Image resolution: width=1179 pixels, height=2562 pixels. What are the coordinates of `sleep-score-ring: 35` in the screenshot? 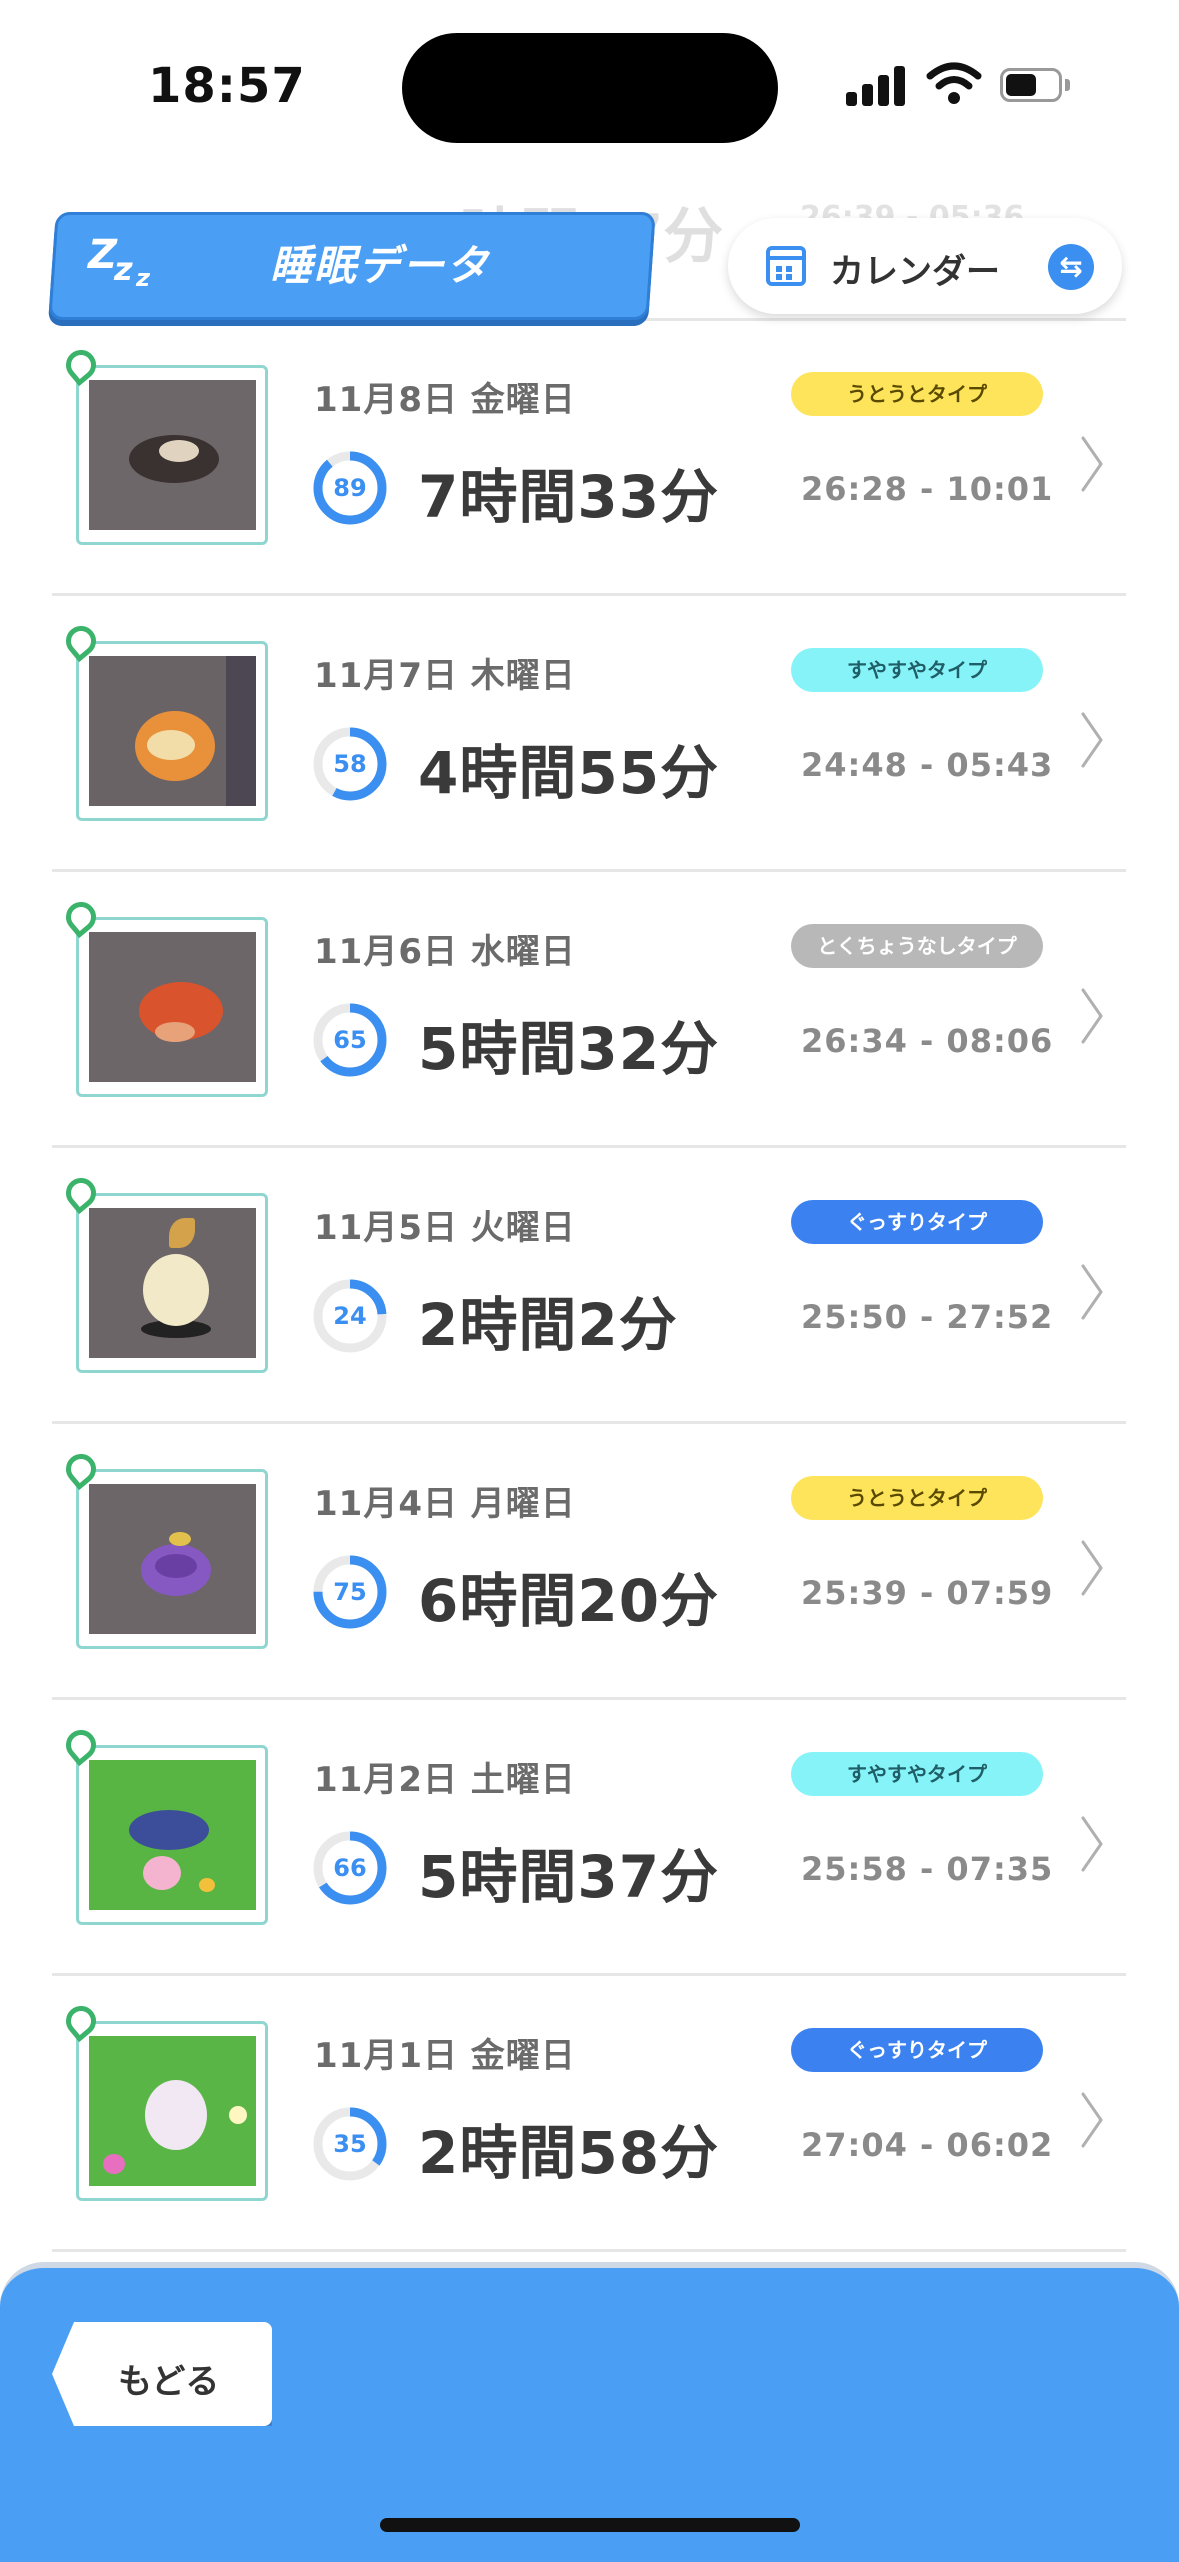 It's located at (350, 2144).